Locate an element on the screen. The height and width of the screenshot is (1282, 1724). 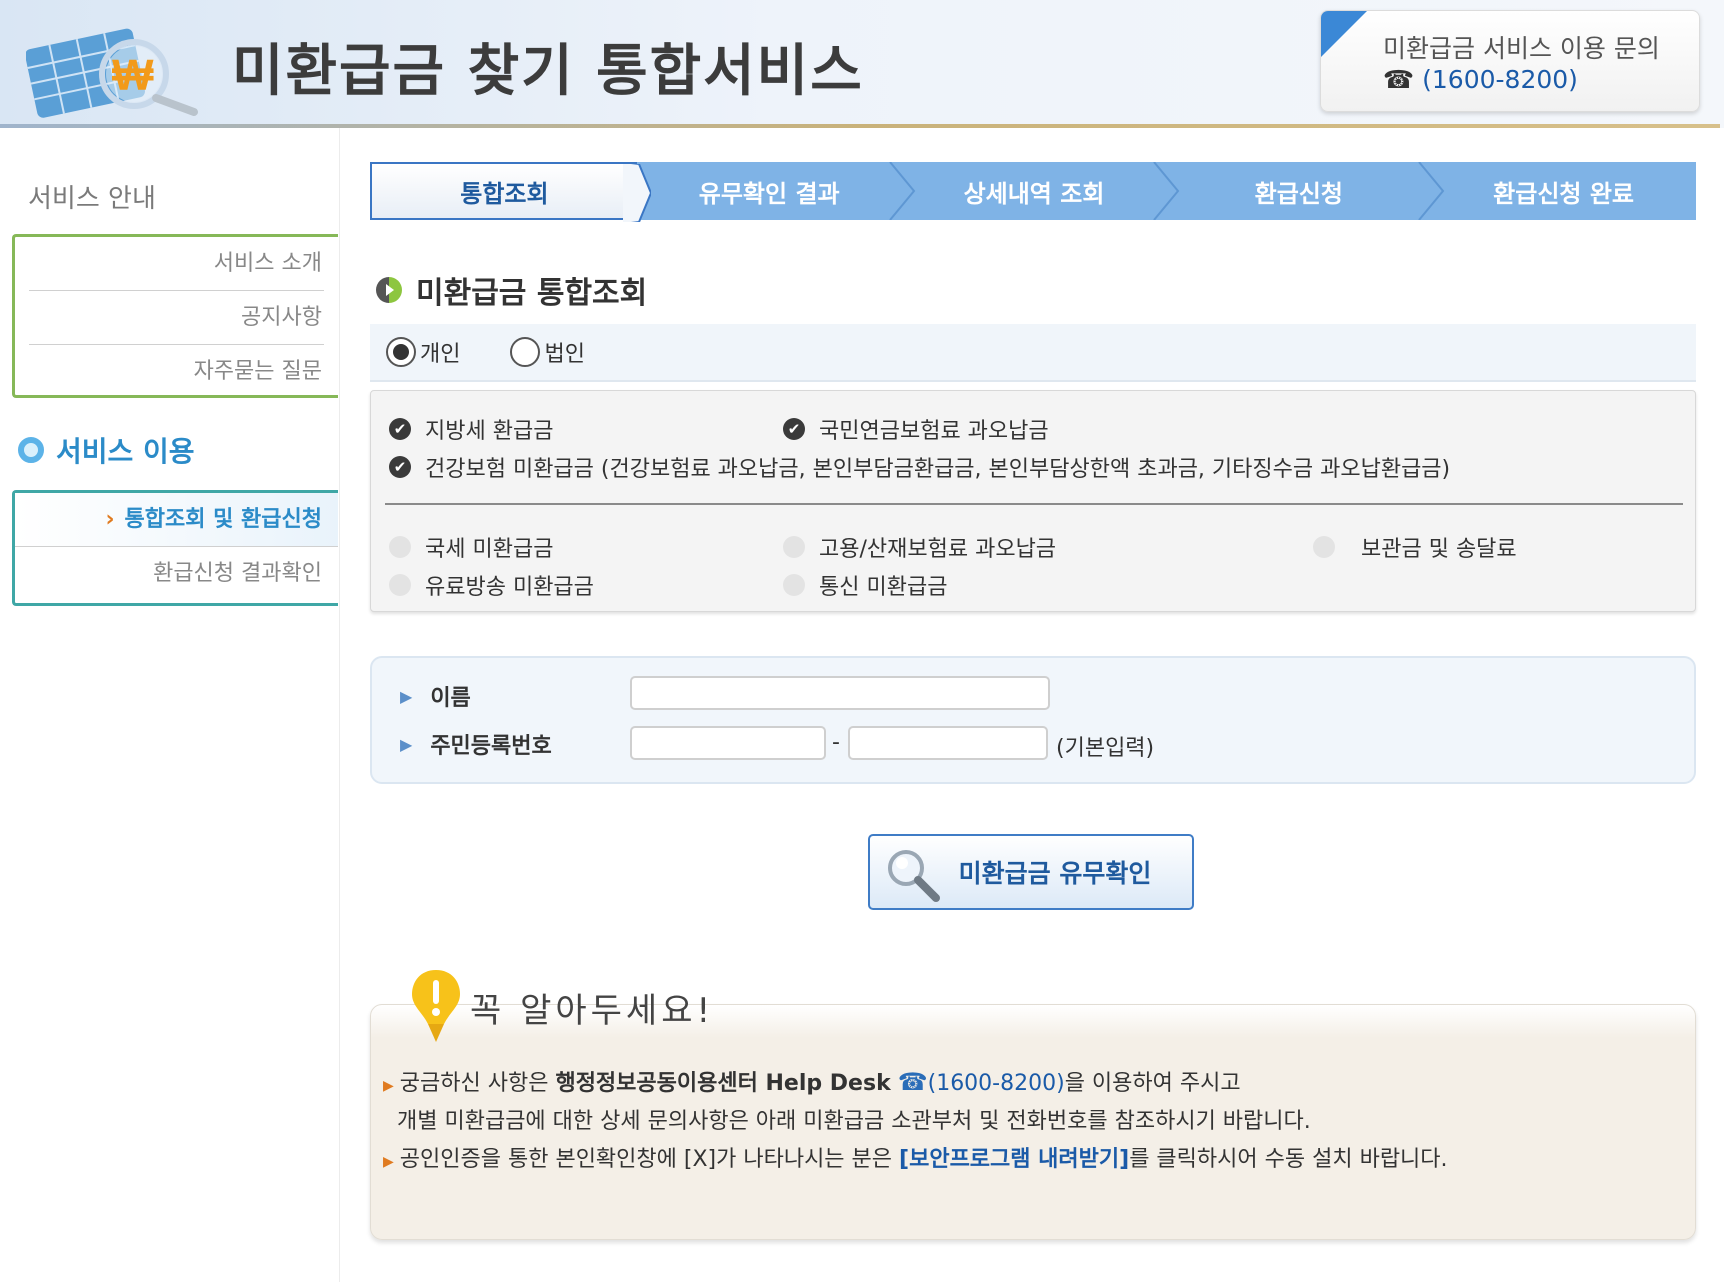
step-label: 환급신청 완료 is located at coordinates (1563, 193).